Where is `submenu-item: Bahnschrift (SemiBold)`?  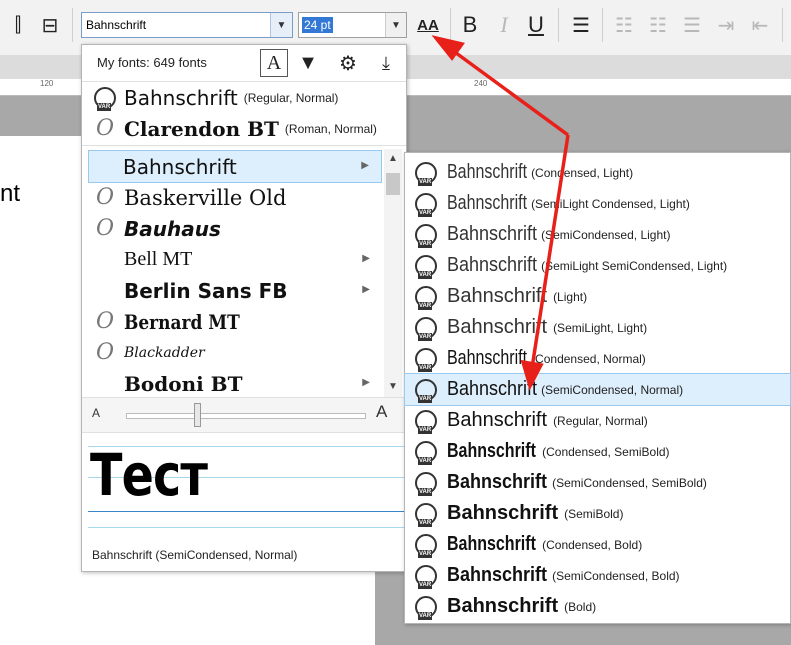
submenu-item: Bahnschrift (SemiBold) is located at coordinates (597, 513).